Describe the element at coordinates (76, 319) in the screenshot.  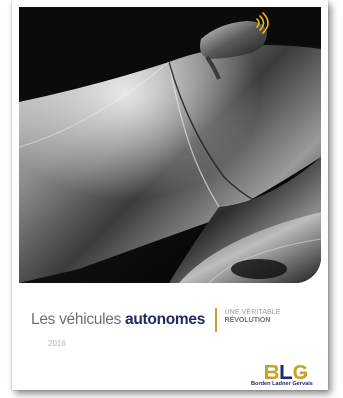
I see `title-light-text: Les véhicules` at that location.